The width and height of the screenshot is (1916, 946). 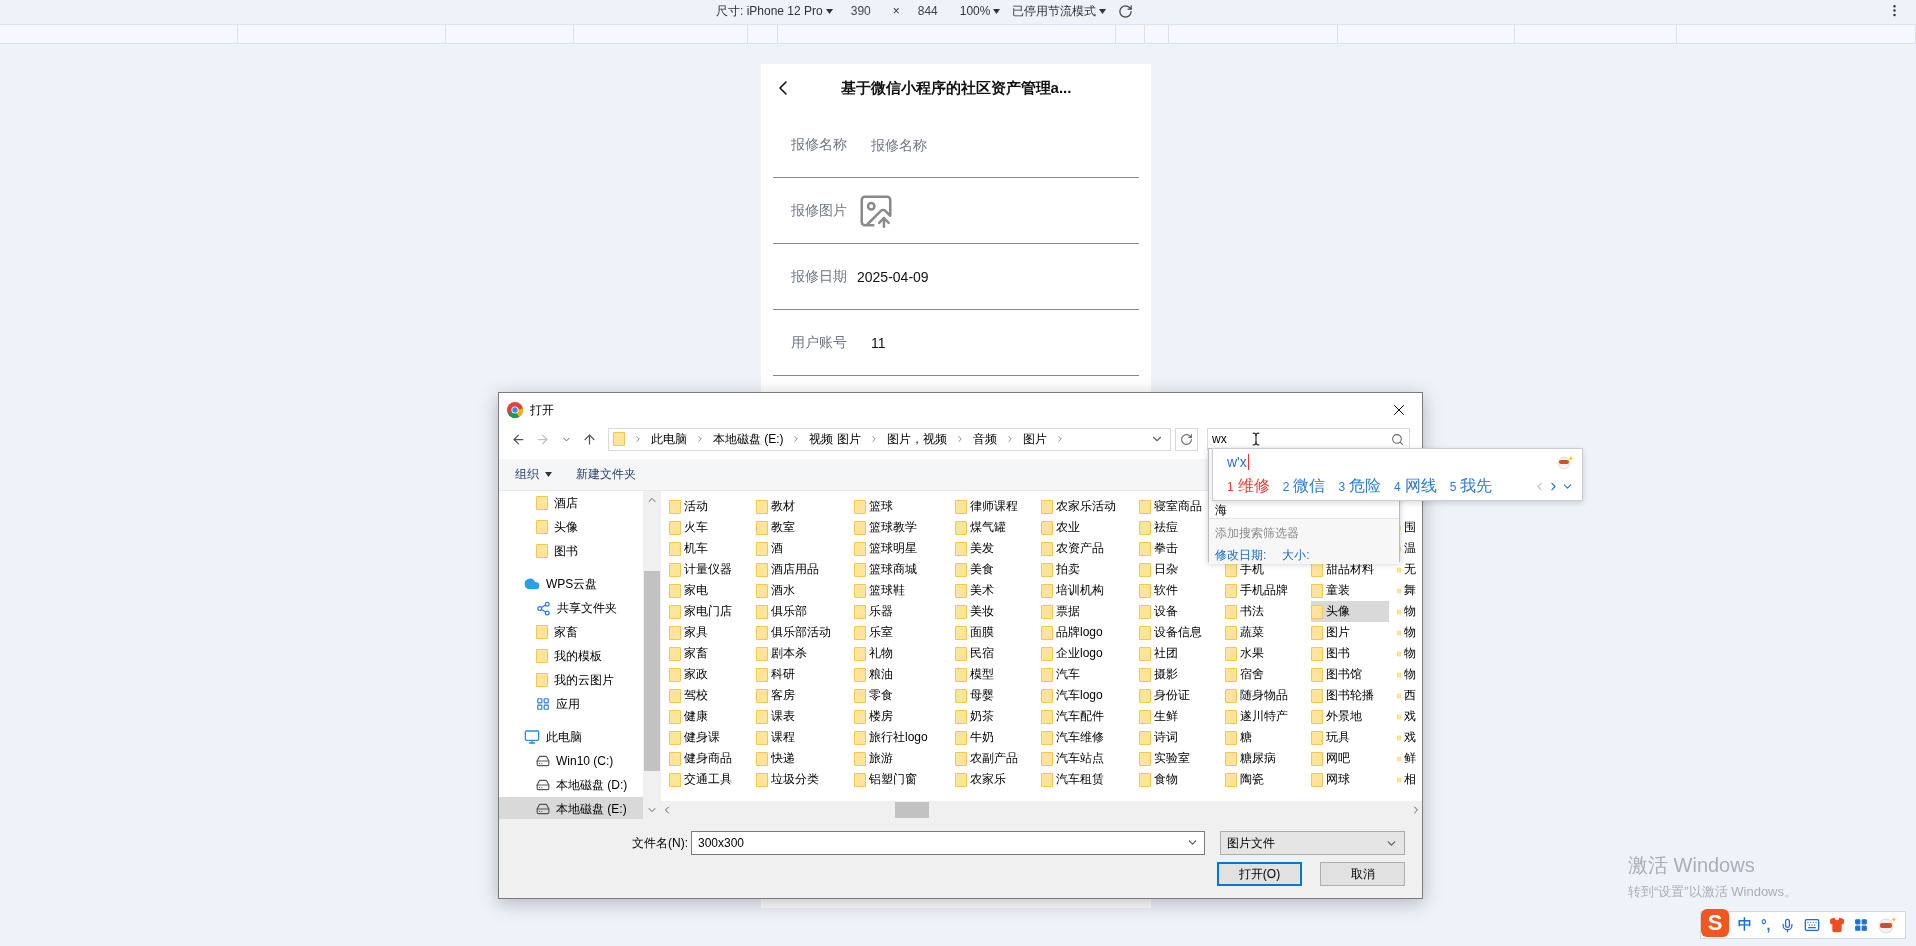 What do you see at coordinates (900, 779) in the screenshot?
I see `folder-item: 铝塑门窗` at bounding box center [900, 779].